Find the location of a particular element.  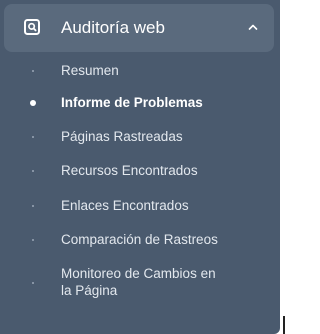

sidebar-item-enlaces-encontrados: Enlaces Encontrados is located at coordinates (140, 206).